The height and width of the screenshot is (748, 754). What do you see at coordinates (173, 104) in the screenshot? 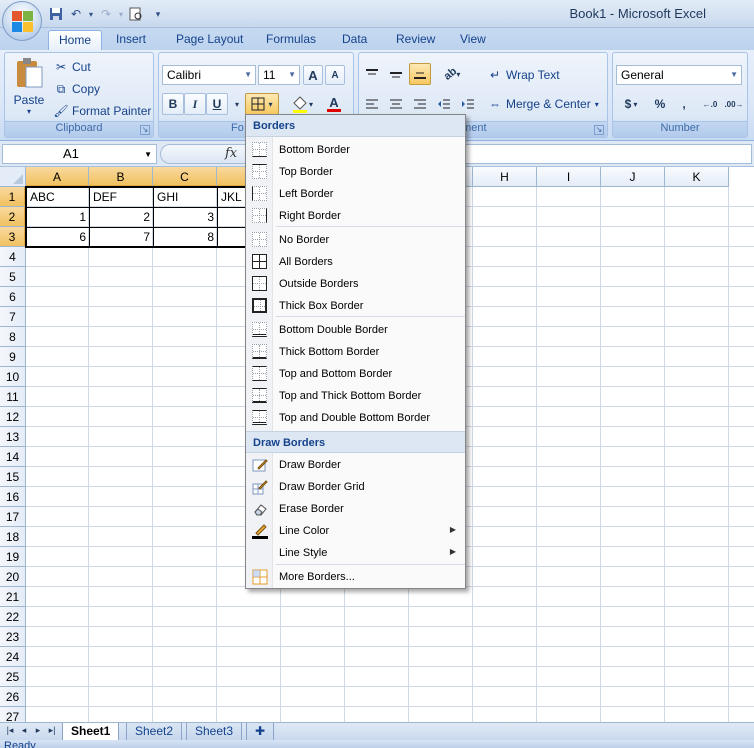
I see `bold-button: B` at bounding box center [173, 104].